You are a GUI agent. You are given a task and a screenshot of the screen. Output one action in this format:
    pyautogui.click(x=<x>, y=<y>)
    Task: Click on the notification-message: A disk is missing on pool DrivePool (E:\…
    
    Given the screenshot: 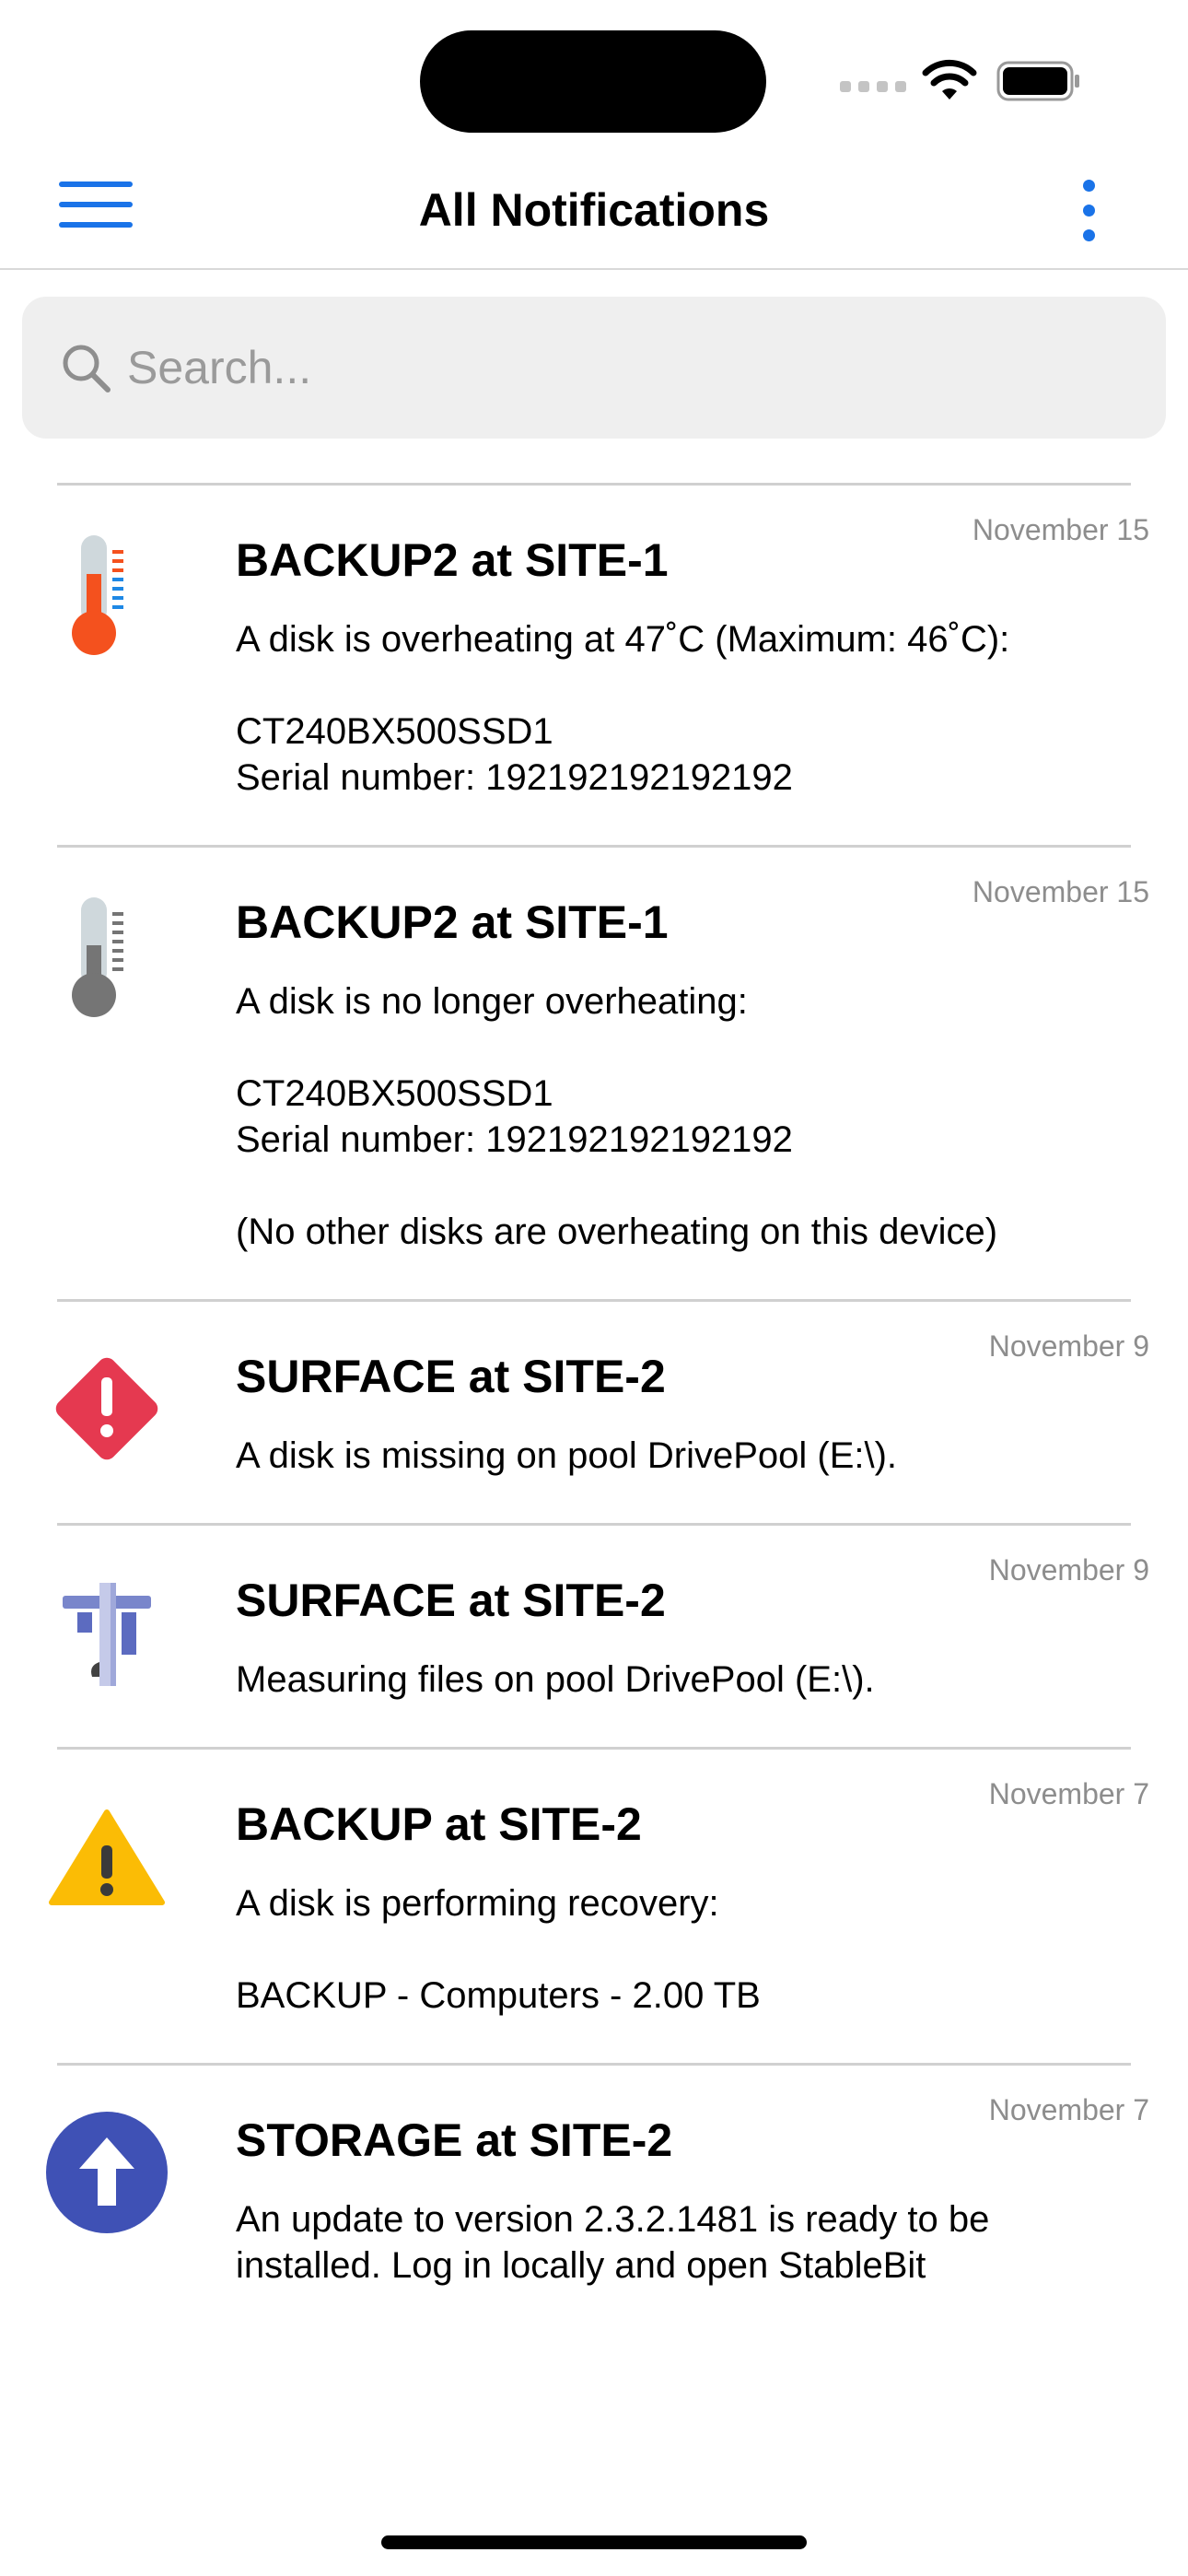 What is the action you would take?
    pyautogui.click(x=567, y=1455)
    